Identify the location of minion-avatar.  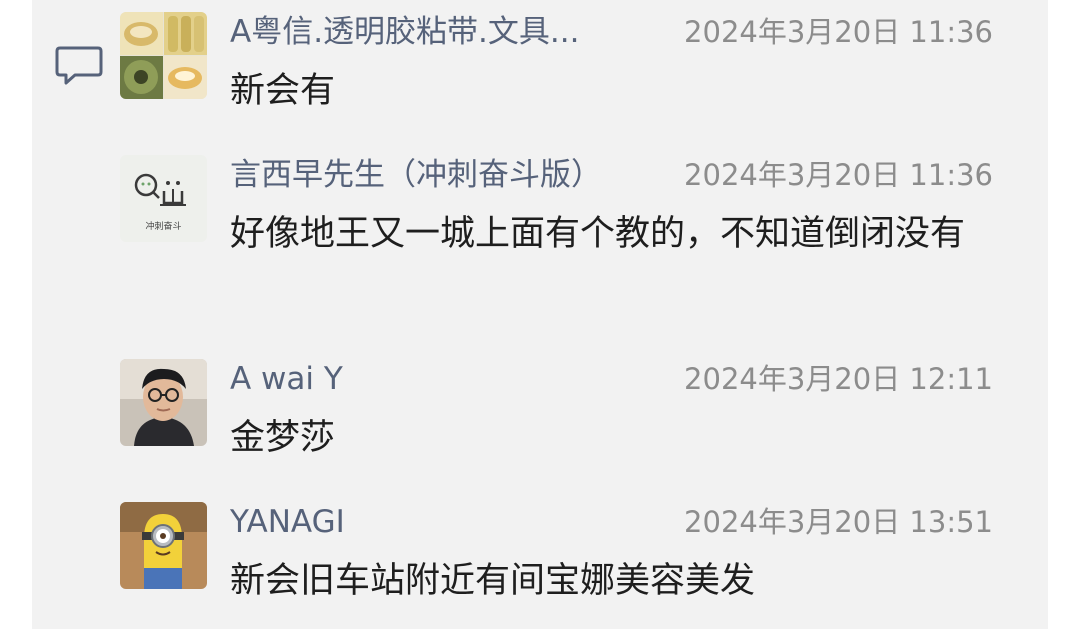
(163, 545).